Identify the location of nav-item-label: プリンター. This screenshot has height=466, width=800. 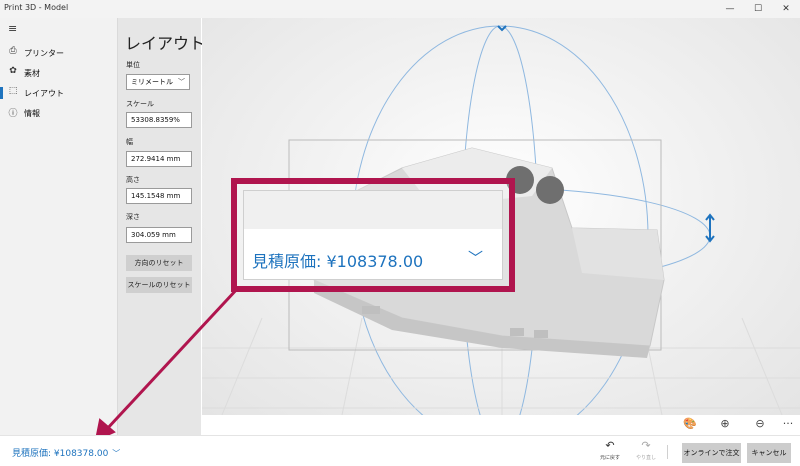
(44, 53).